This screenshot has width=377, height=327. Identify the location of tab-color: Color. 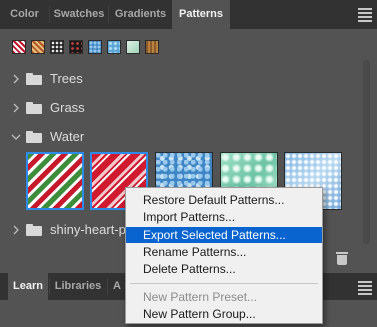
(24, 14).